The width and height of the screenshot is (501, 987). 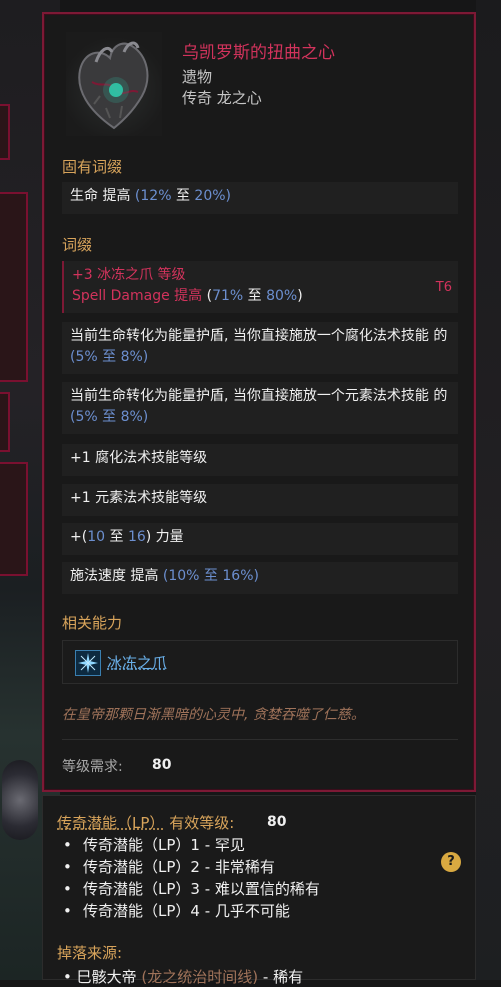 What do you see at coordinates (191, 889) in the screenshot?
I see `list-item: 传奇潜能（LP）3 - 难以置信的稀有` at bounding box center [191, 889].